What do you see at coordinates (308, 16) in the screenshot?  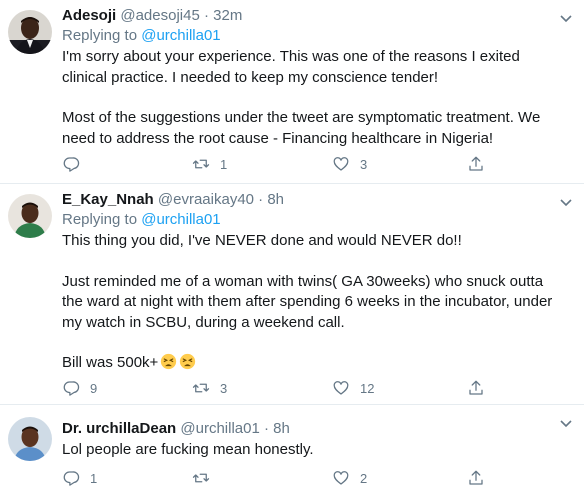 I see `tweet-header: Adesoji @adesoji45 · 32m` at bounding box center [308, 16].